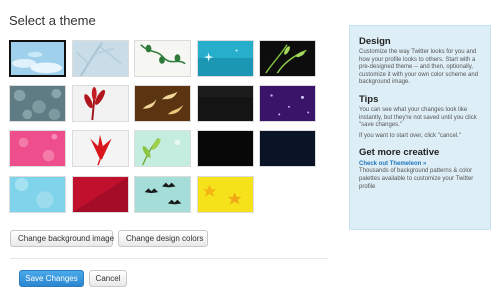  Describe the element at coordinates (162, 103) in the screenshot. I see `theme-tile-brown-birds` at that location.